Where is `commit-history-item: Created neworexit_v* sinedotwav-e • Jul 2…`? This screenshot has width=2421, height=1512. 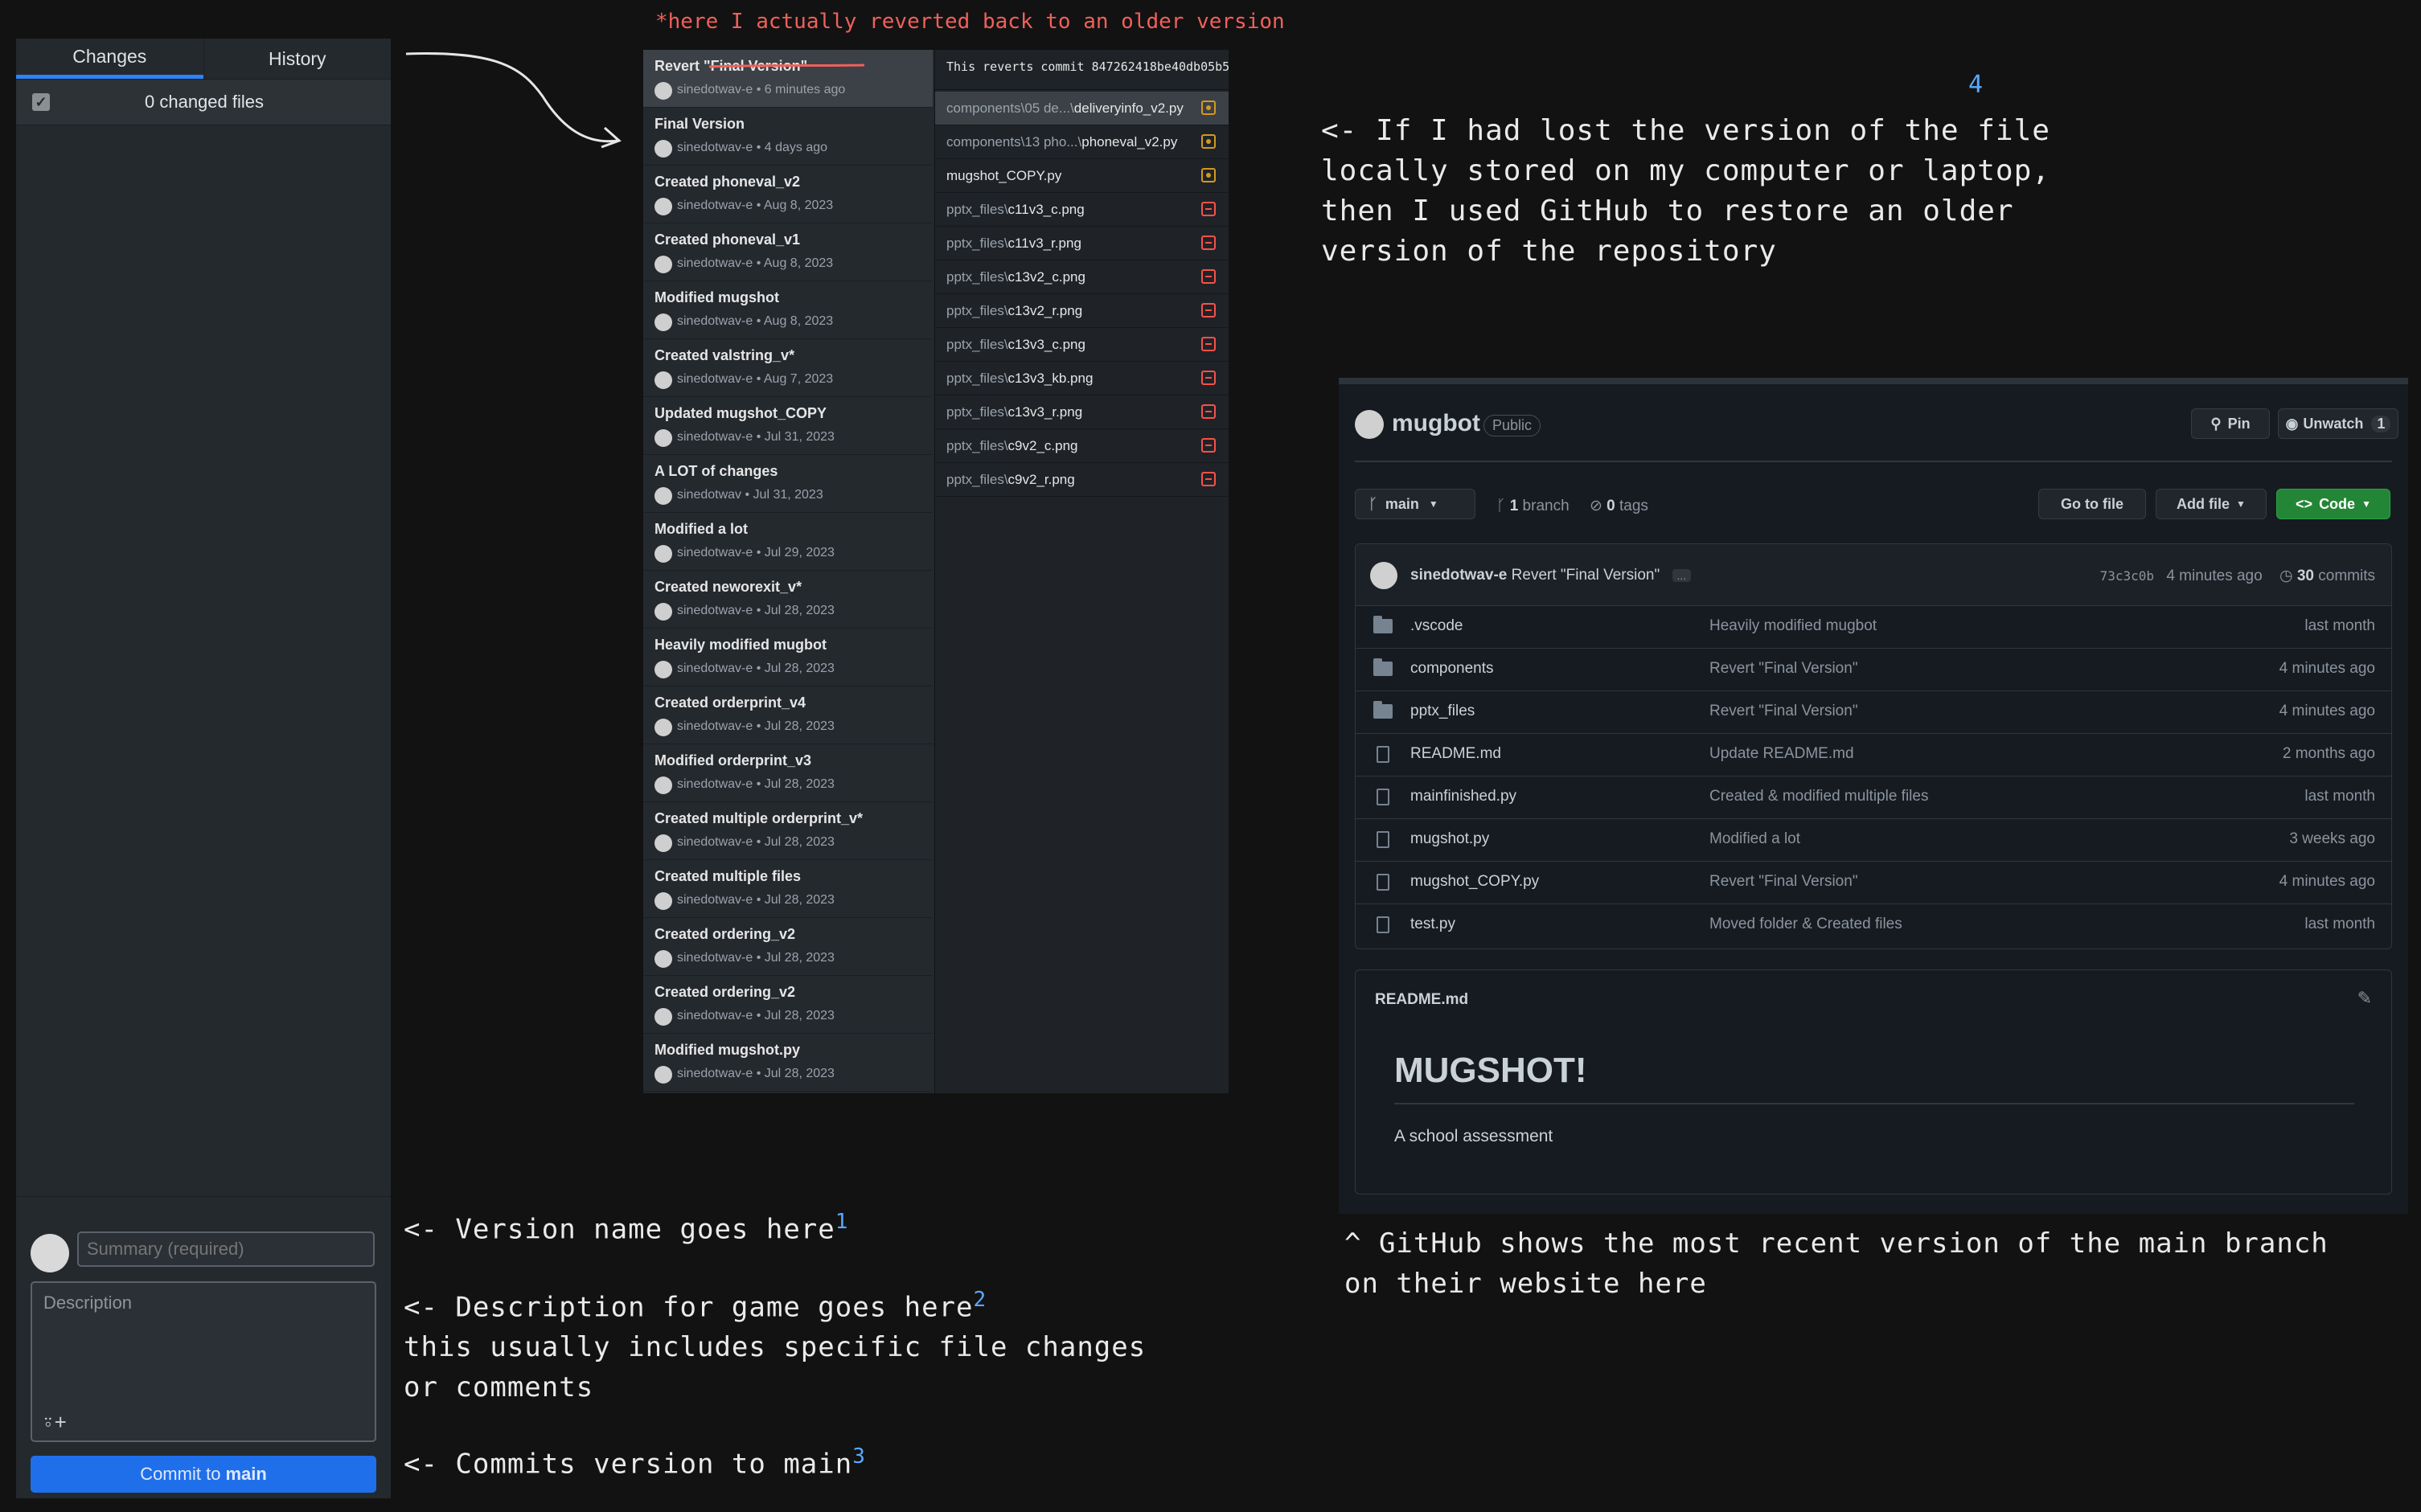 commit-history-item: Created neworexit_v* sinedotwav-e • Jul 2… is located at coordinates (788, 600).